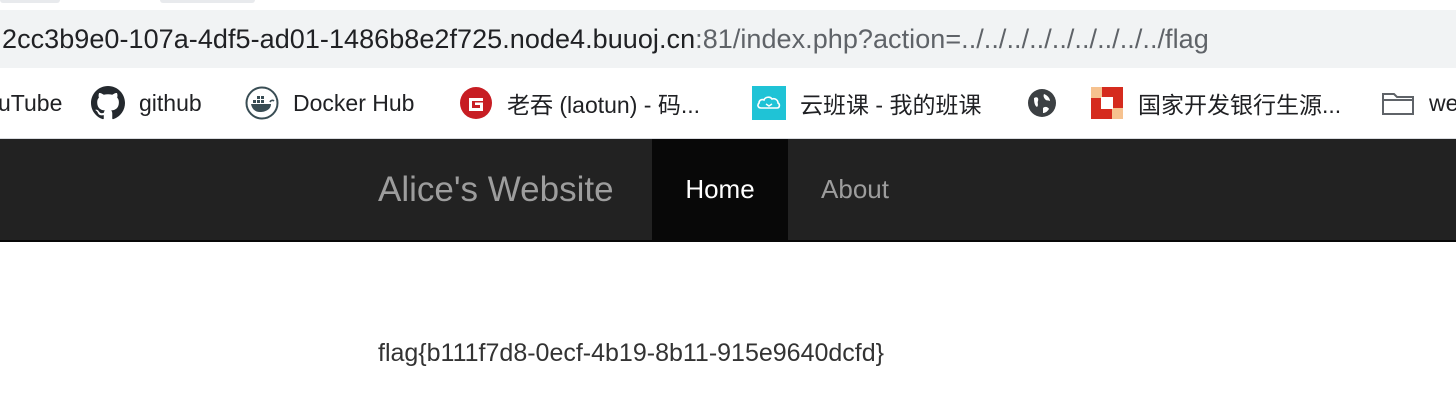  Describe the element at coordinates (108, 103) in the screenshot. I see `github-icon` at that location.